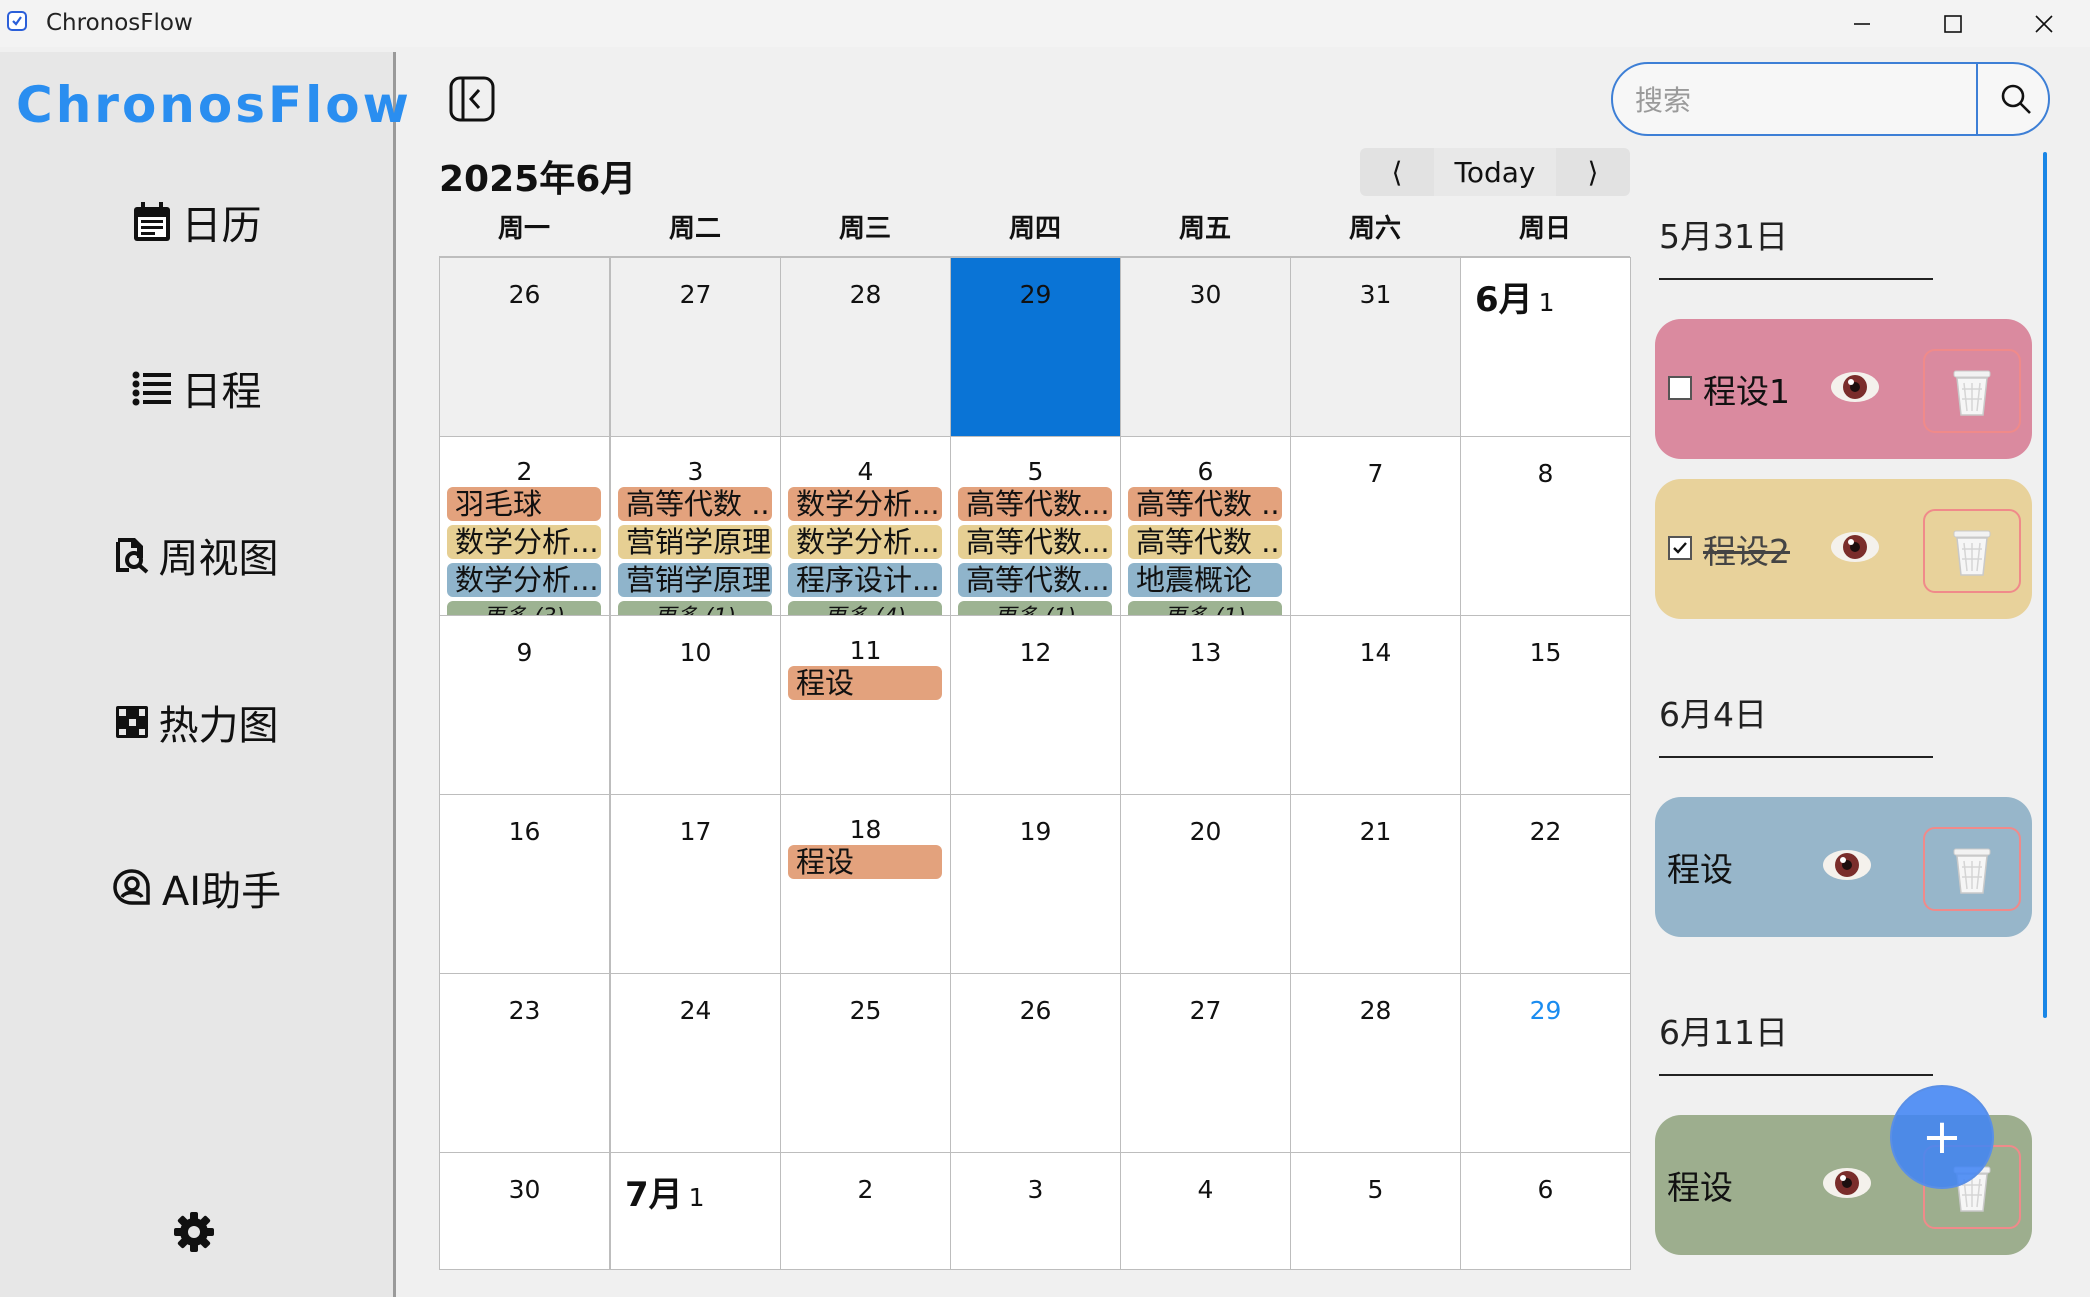 The image size is (2090, 1297). What do you see at coordinates (1205, 1211) in the screenshot?
I see `day-cell: 4` at bounding box center [1205, 1211].